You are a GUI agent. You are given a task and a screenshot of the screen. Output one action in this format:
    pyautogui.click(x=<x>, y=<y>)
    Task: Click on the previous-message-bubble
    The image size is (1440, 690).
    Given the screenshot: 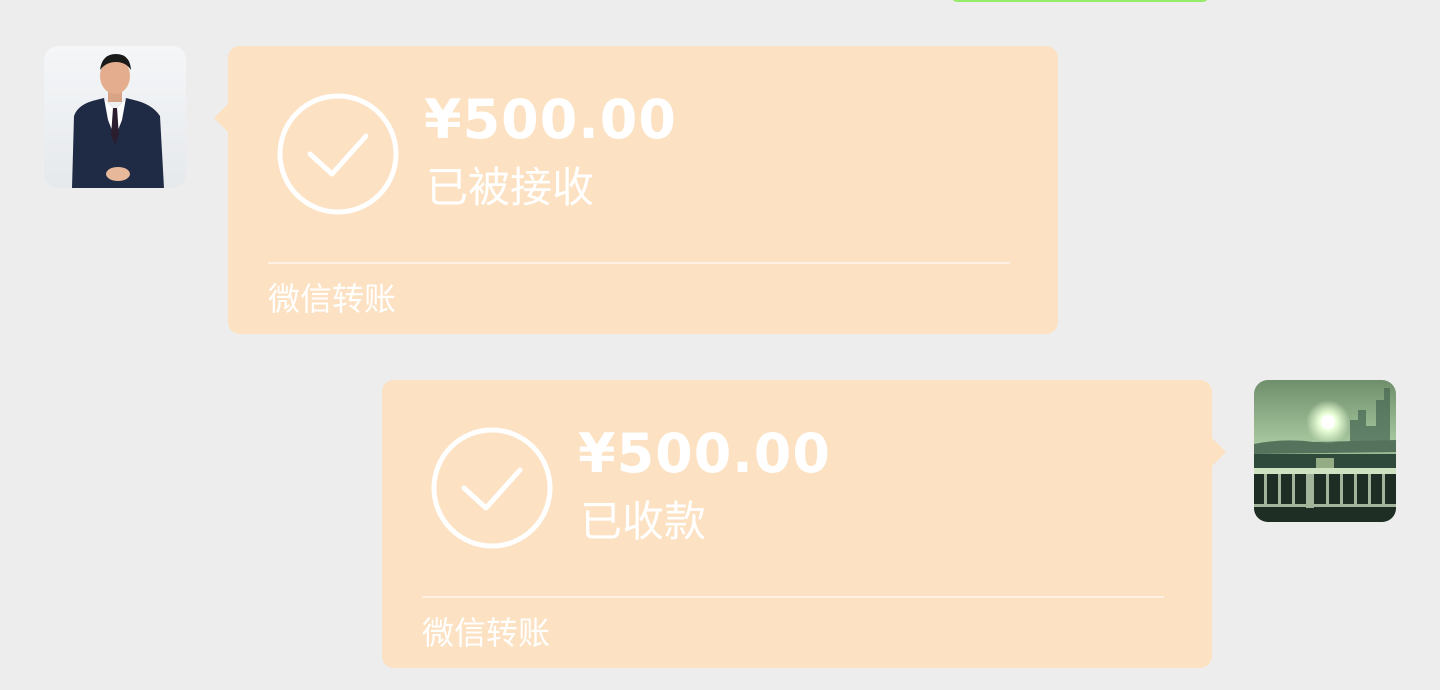 What is the action you would take?
    pyautogui.click(x=1080, y=1)
    